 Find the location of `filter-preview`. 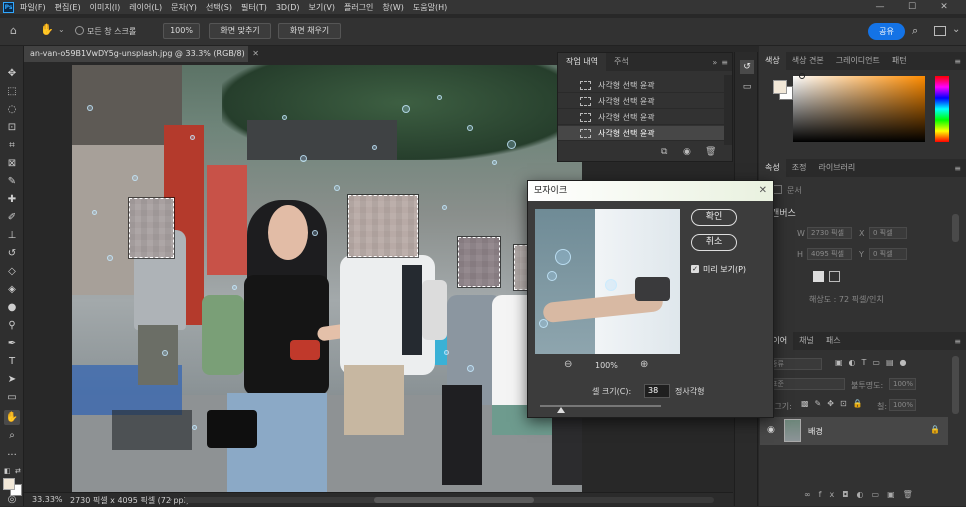

filter-preview is located at coordinates (607, 281).